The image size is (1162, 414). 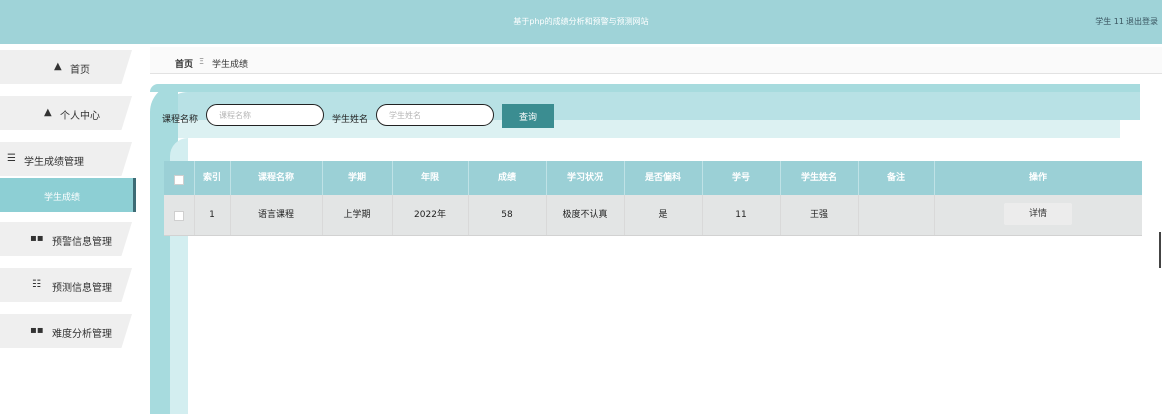 What do you see at coordinates (819, 178) in the screenshot?
I see `column-header: 学生姓名` at bounding box center [819, 178].